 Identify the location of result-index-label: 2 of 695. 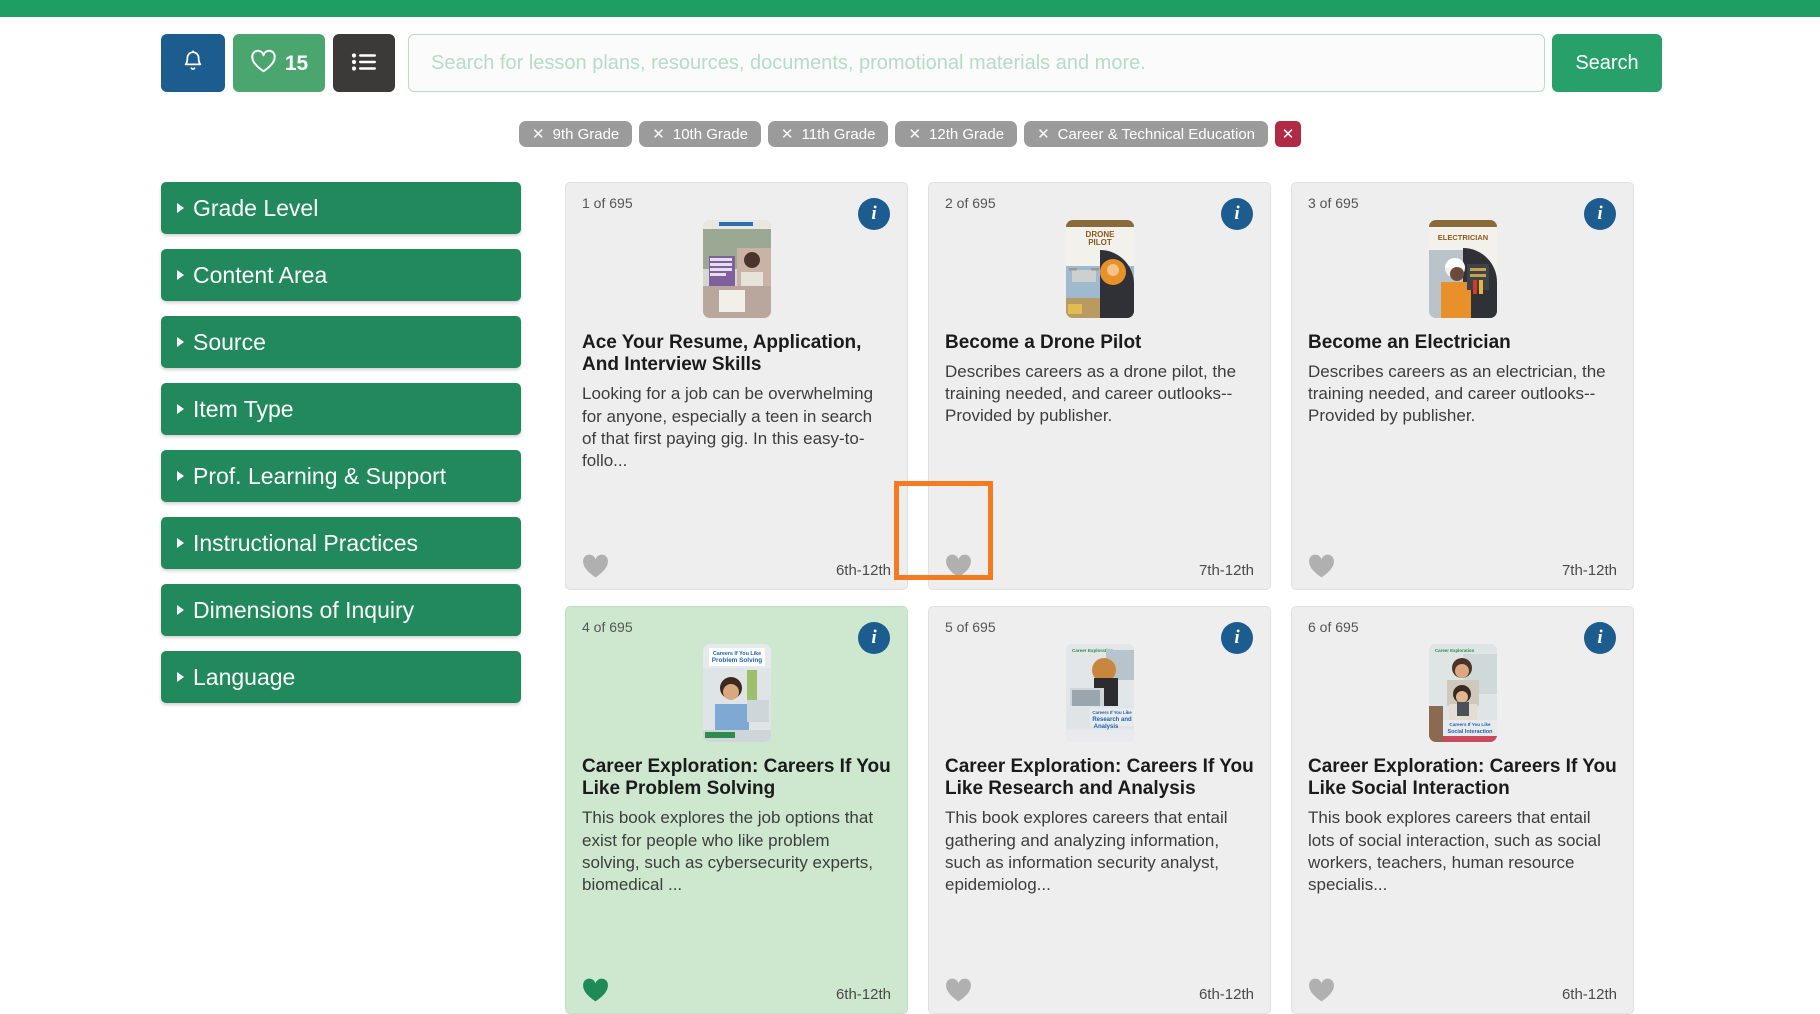
(970, 203).